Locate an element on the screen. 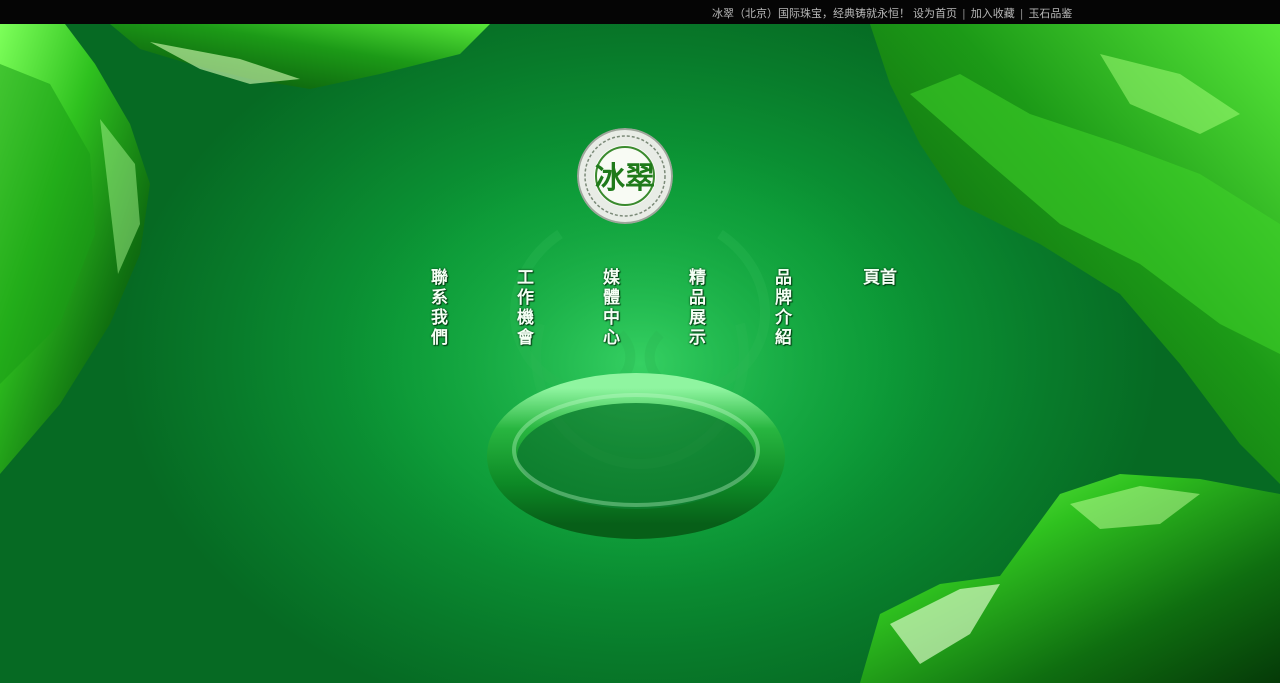 The height and width of the screenshot is (683, 1280). add-favorite-link: 加入收藏 is located at coordinates (993, 13).